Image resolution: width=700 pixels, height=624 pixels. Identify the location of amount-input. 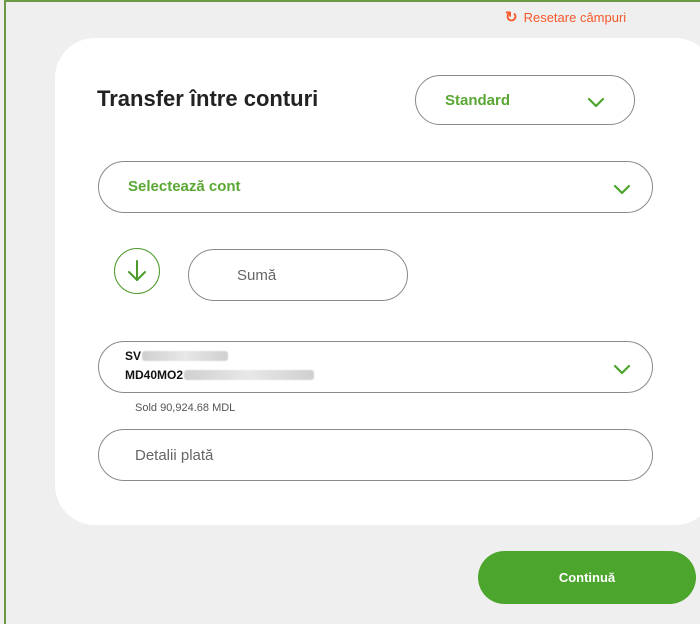
(317, 275).